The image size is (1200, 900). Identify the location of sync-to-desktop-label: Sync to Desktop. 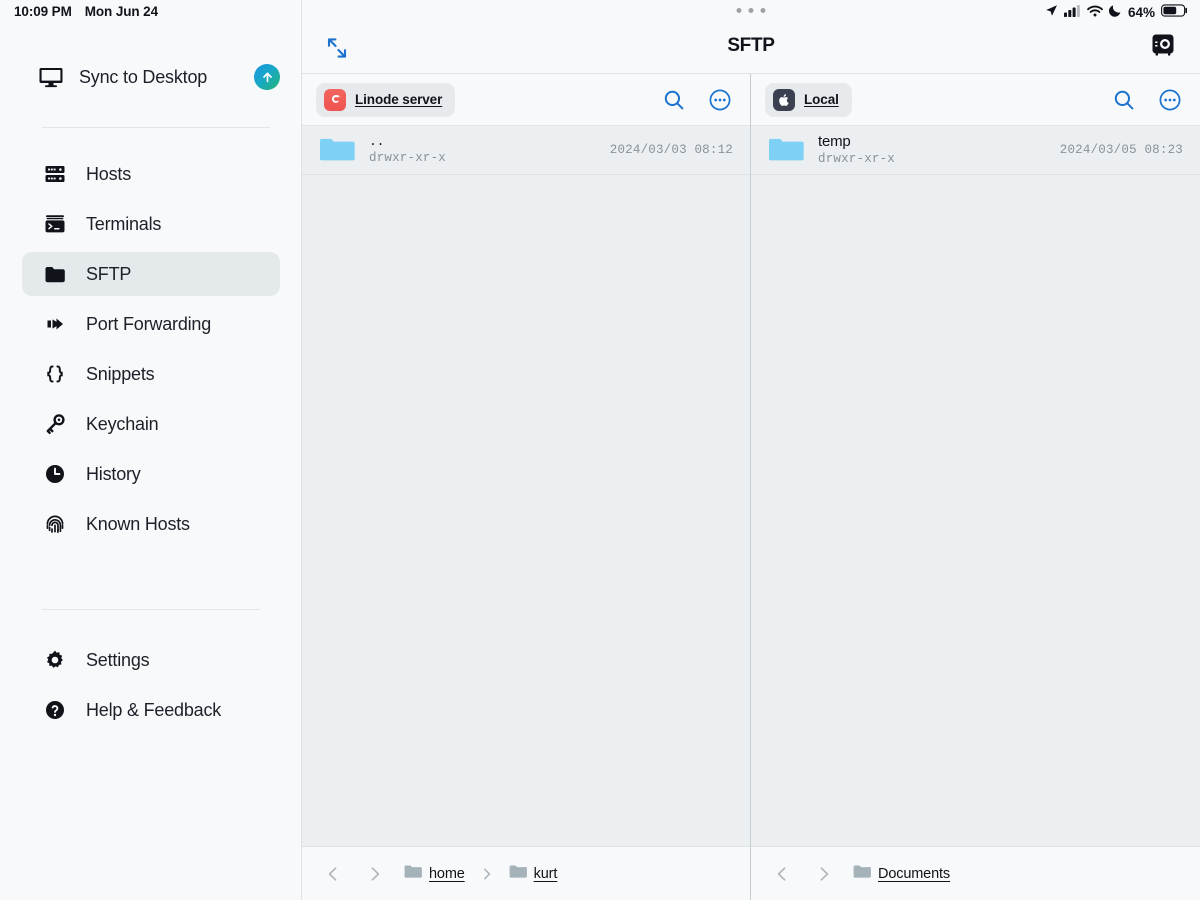
(143, 76).